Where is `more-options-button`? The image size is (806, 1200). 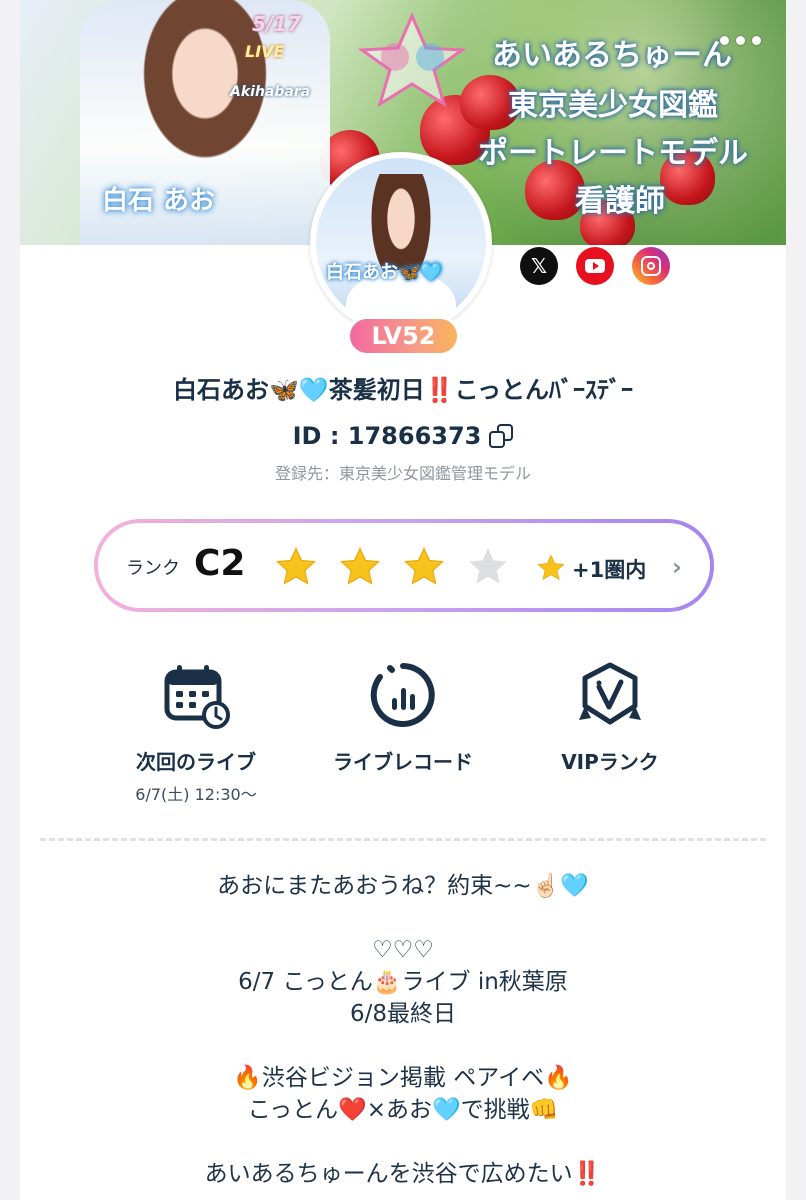
more-options-button is located at coordinates (740, 40).